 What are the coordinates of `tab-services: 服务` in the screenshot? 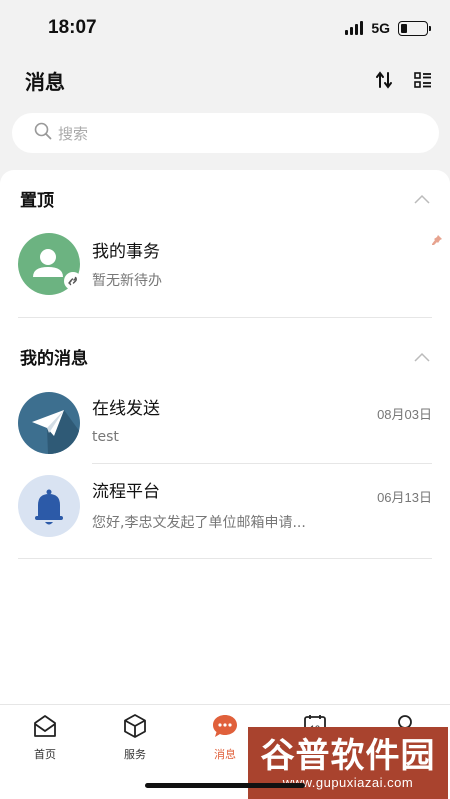 It's located at (135, 737).